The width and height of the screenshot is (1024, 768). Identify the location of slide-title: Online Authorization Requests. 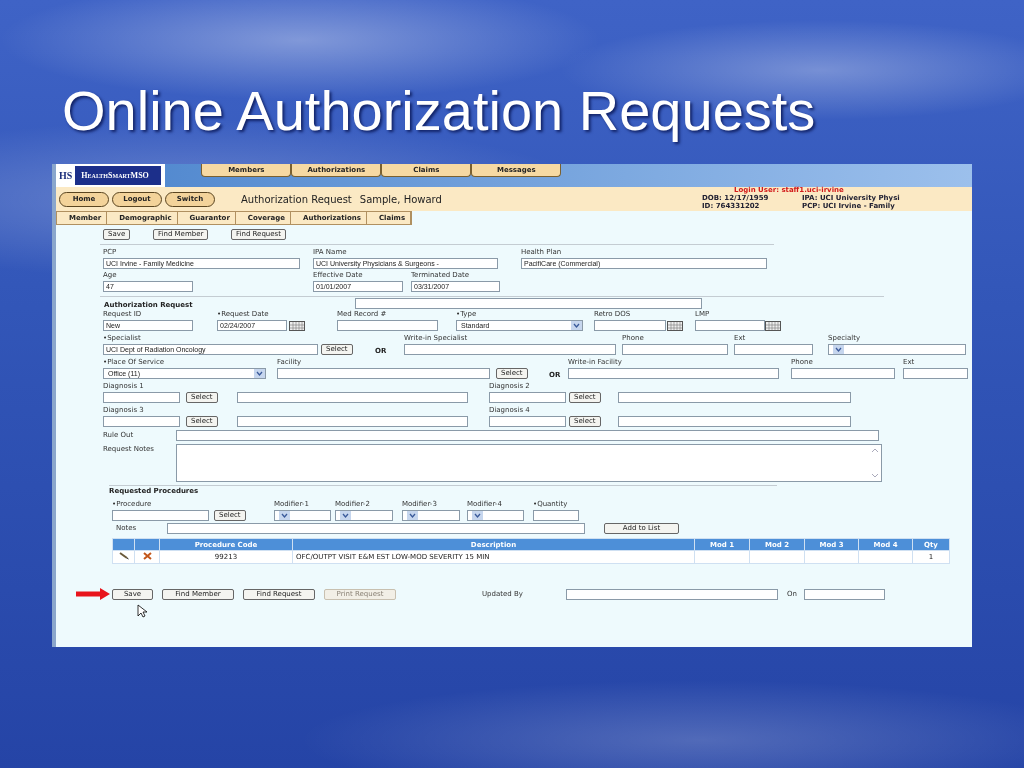
(439, 111).